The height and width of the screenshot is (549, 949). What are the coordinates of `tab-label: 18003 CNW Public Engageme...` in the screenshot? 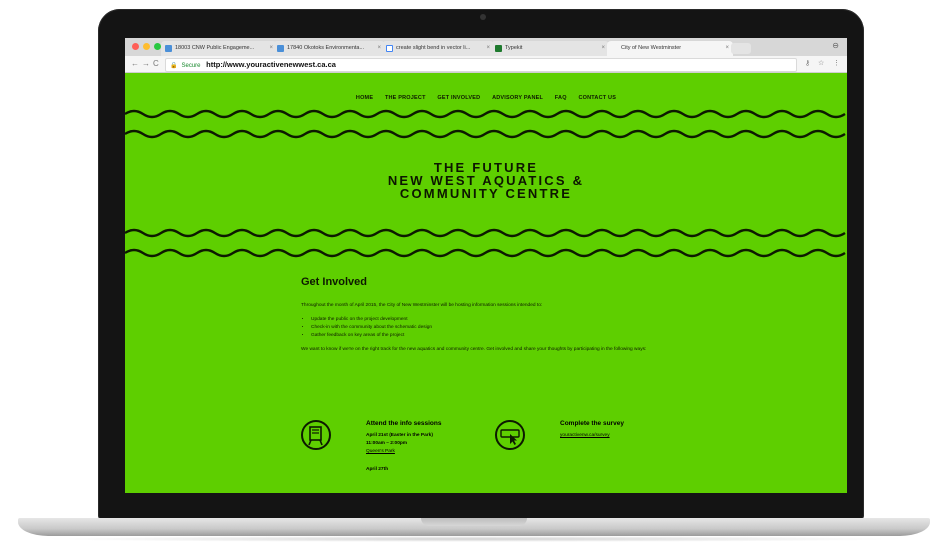 It's located at (215, 48).